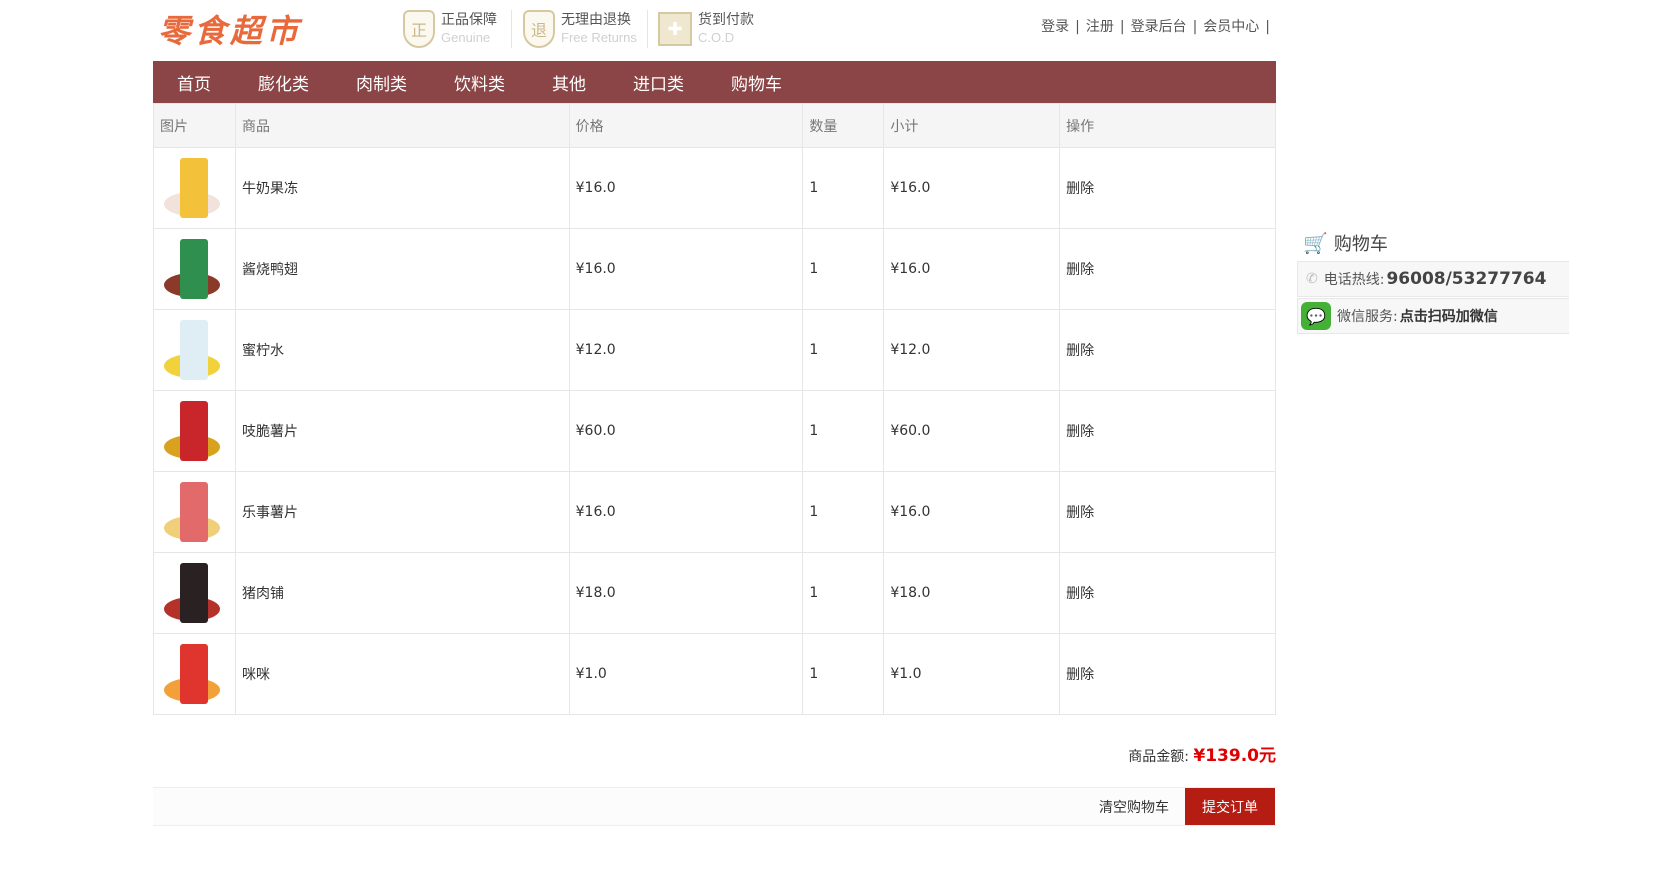  What do you see at coordinates (271, 82) in the screenshot?
I see `nav-item-puffed: 膨化类` at bounding box center [271, 82].